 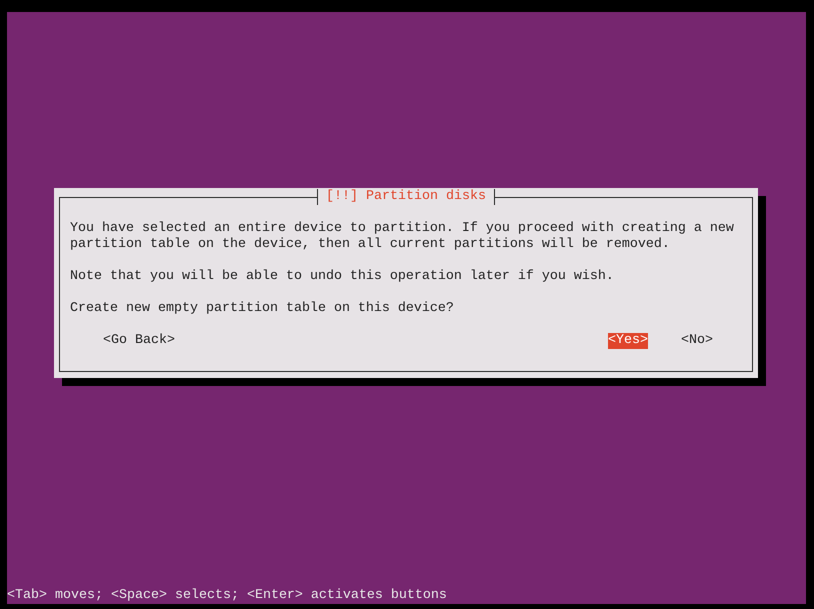 I want to click on dialog-title: [!!] Partition disks, so click(x=406, y=197).